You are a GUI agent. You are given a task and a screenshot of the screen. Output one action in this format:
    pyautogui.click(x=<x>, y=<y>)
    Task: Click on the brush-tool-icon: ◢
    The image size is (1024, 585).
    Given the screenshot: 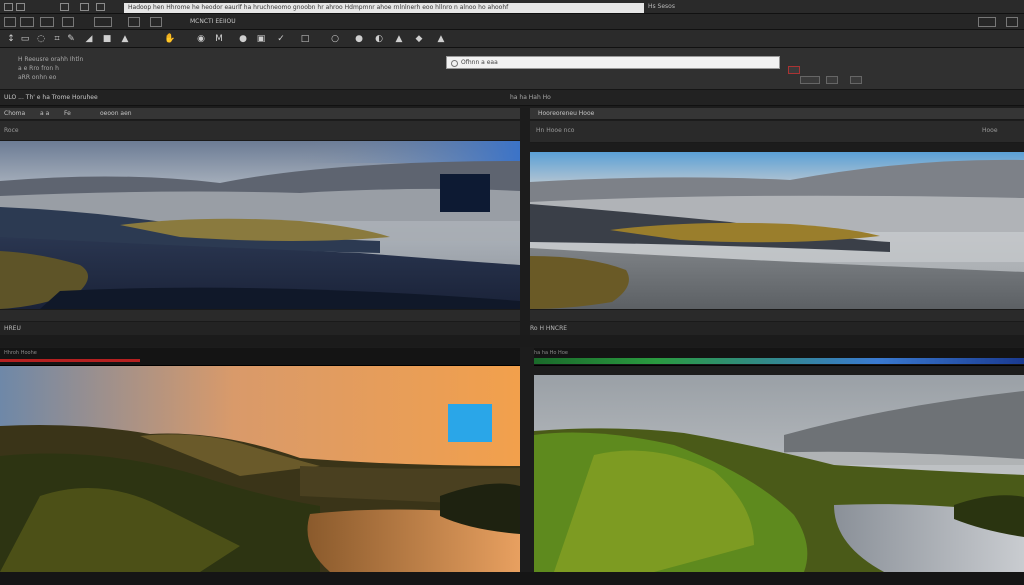 What is the action you would take?
    pyautogui.click(x=89, y=39)
    